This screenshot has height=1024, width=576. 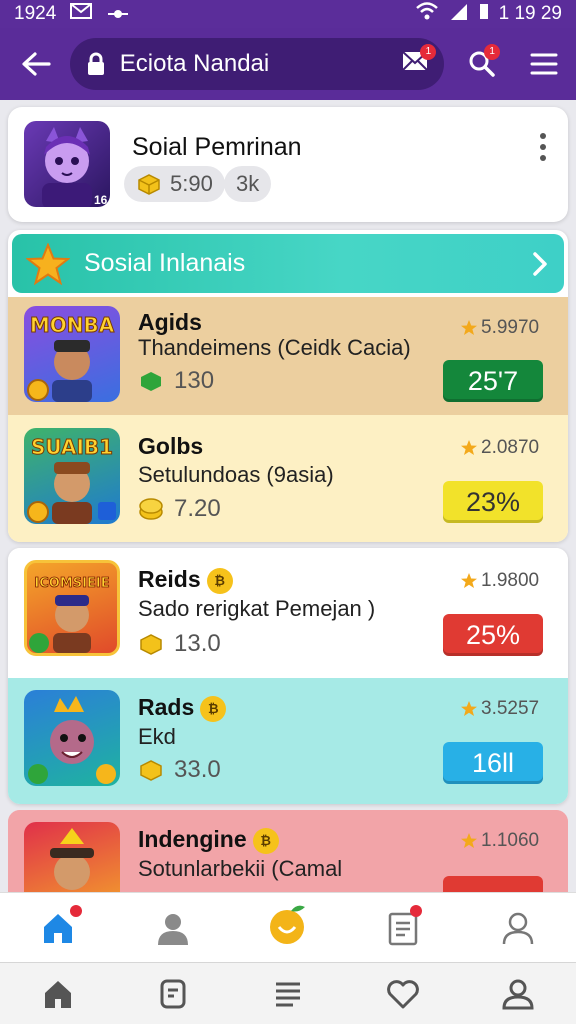 What do you see at coordinates (403, 928) in the screenshot?
I see `nav-documents` at bounding box center [403, 928].